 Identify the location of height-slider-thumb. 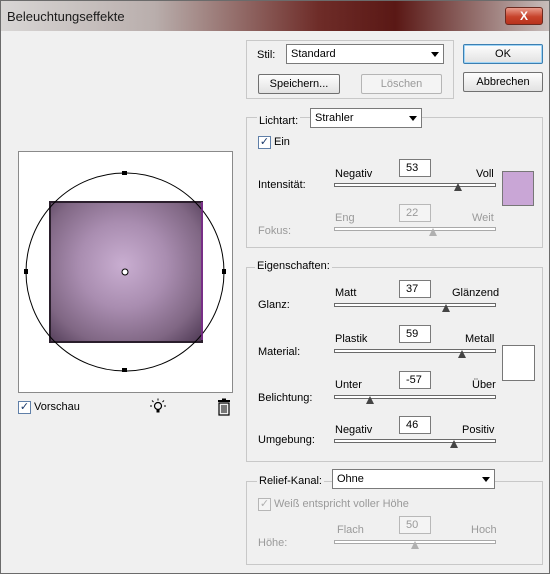
(415, 545).